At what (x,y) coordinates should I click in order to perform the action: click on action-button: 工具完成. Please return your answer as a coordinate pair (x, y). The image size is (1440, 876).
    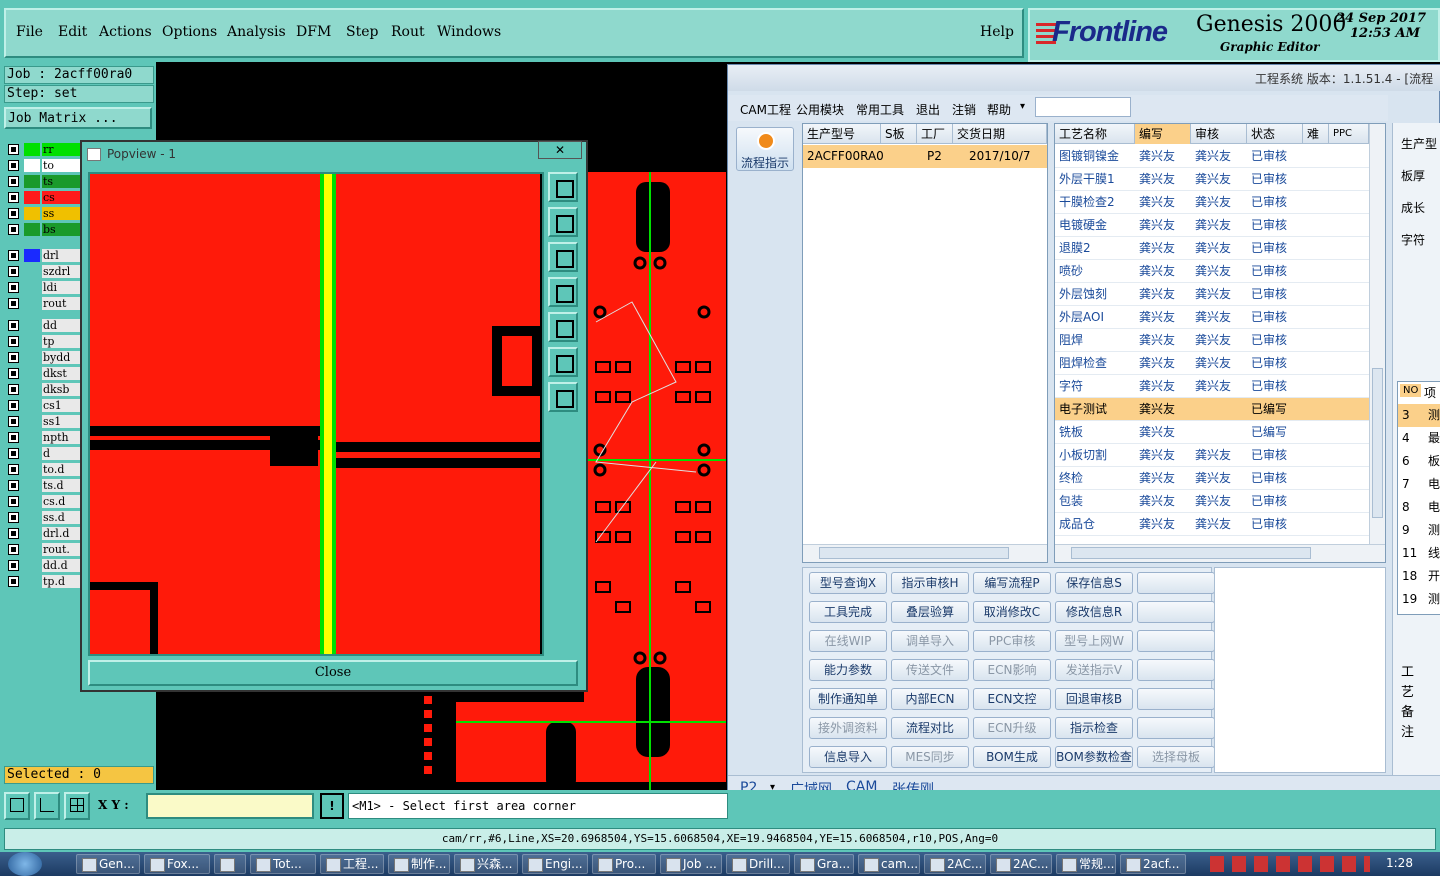
    Looking at the image, I should click on (848, 612).